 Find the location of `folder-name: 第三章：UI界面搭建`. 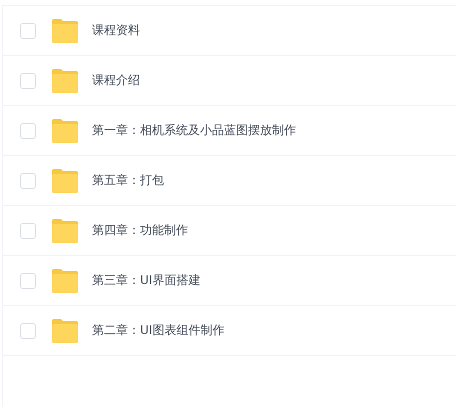

folder-name: 第三章：UI界面搭建 is located at coordinates (146, 280).